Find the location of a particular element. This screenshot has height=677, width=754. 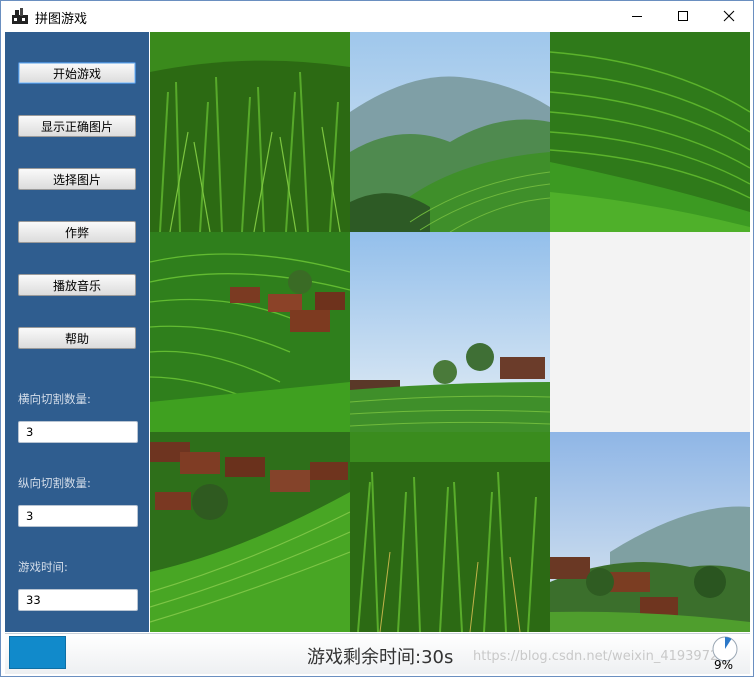

maximize-icon is located at coordinates (683, 16).